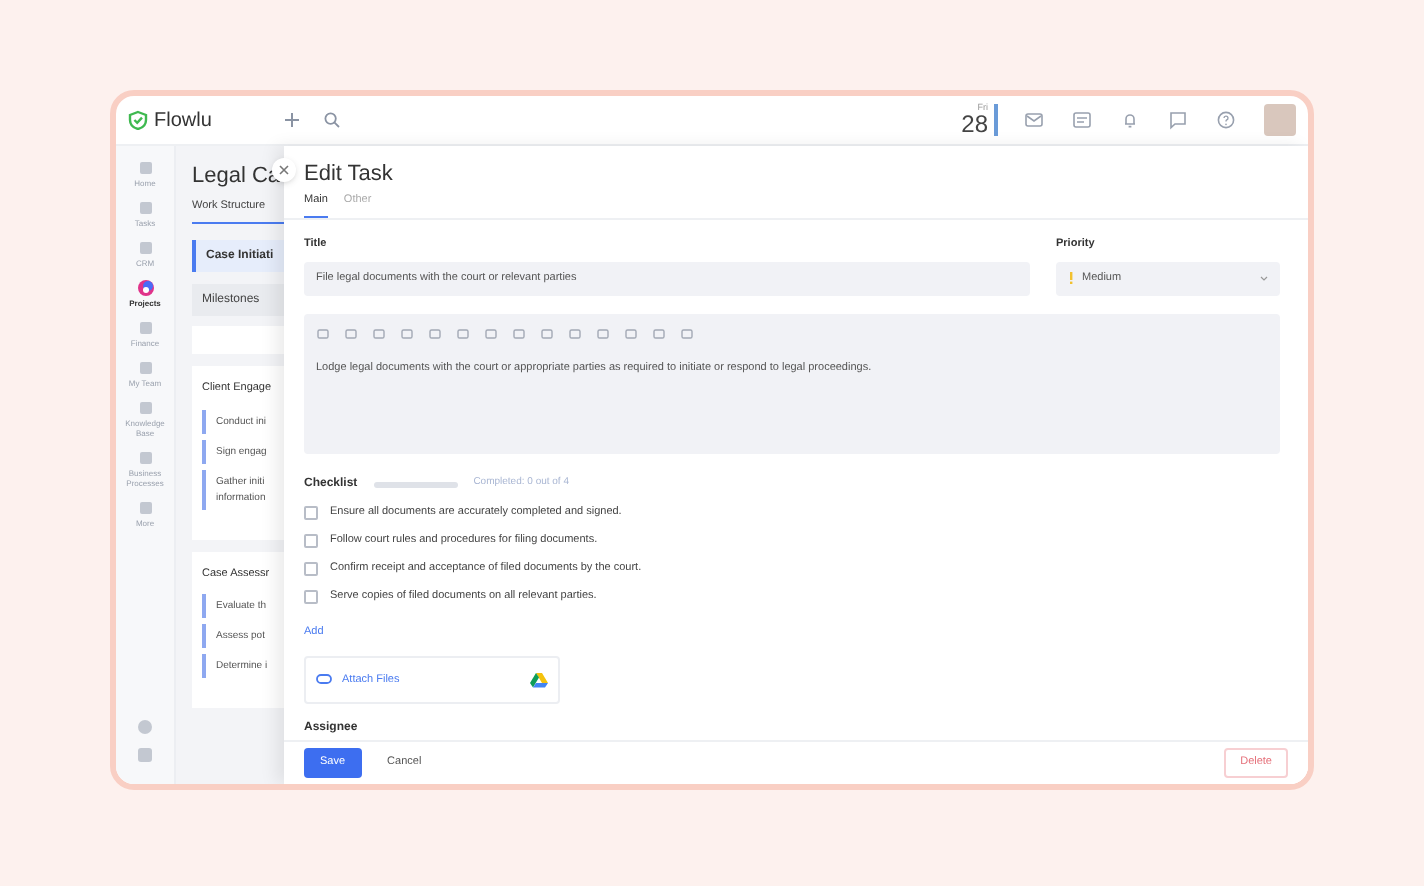  I want to click on panel-title: Edit Task, so click(349, 174).